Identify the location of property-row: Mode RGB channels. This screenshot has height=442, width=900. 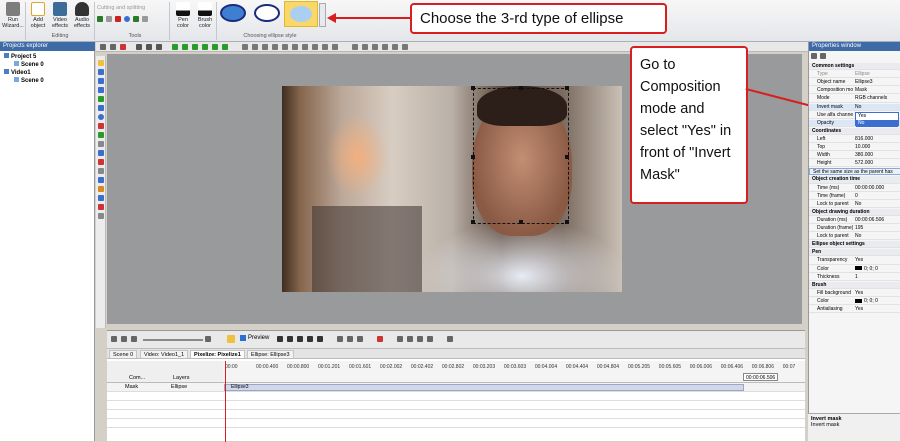
(854, 99).